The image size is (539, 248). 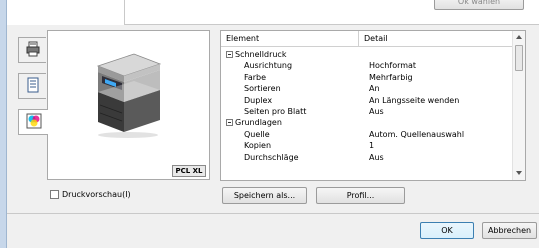 What do you see at coordinates (366, 54) in the screenshot?
I see `table-group-row: Schnelldruck` at bounding box center [366, 54].